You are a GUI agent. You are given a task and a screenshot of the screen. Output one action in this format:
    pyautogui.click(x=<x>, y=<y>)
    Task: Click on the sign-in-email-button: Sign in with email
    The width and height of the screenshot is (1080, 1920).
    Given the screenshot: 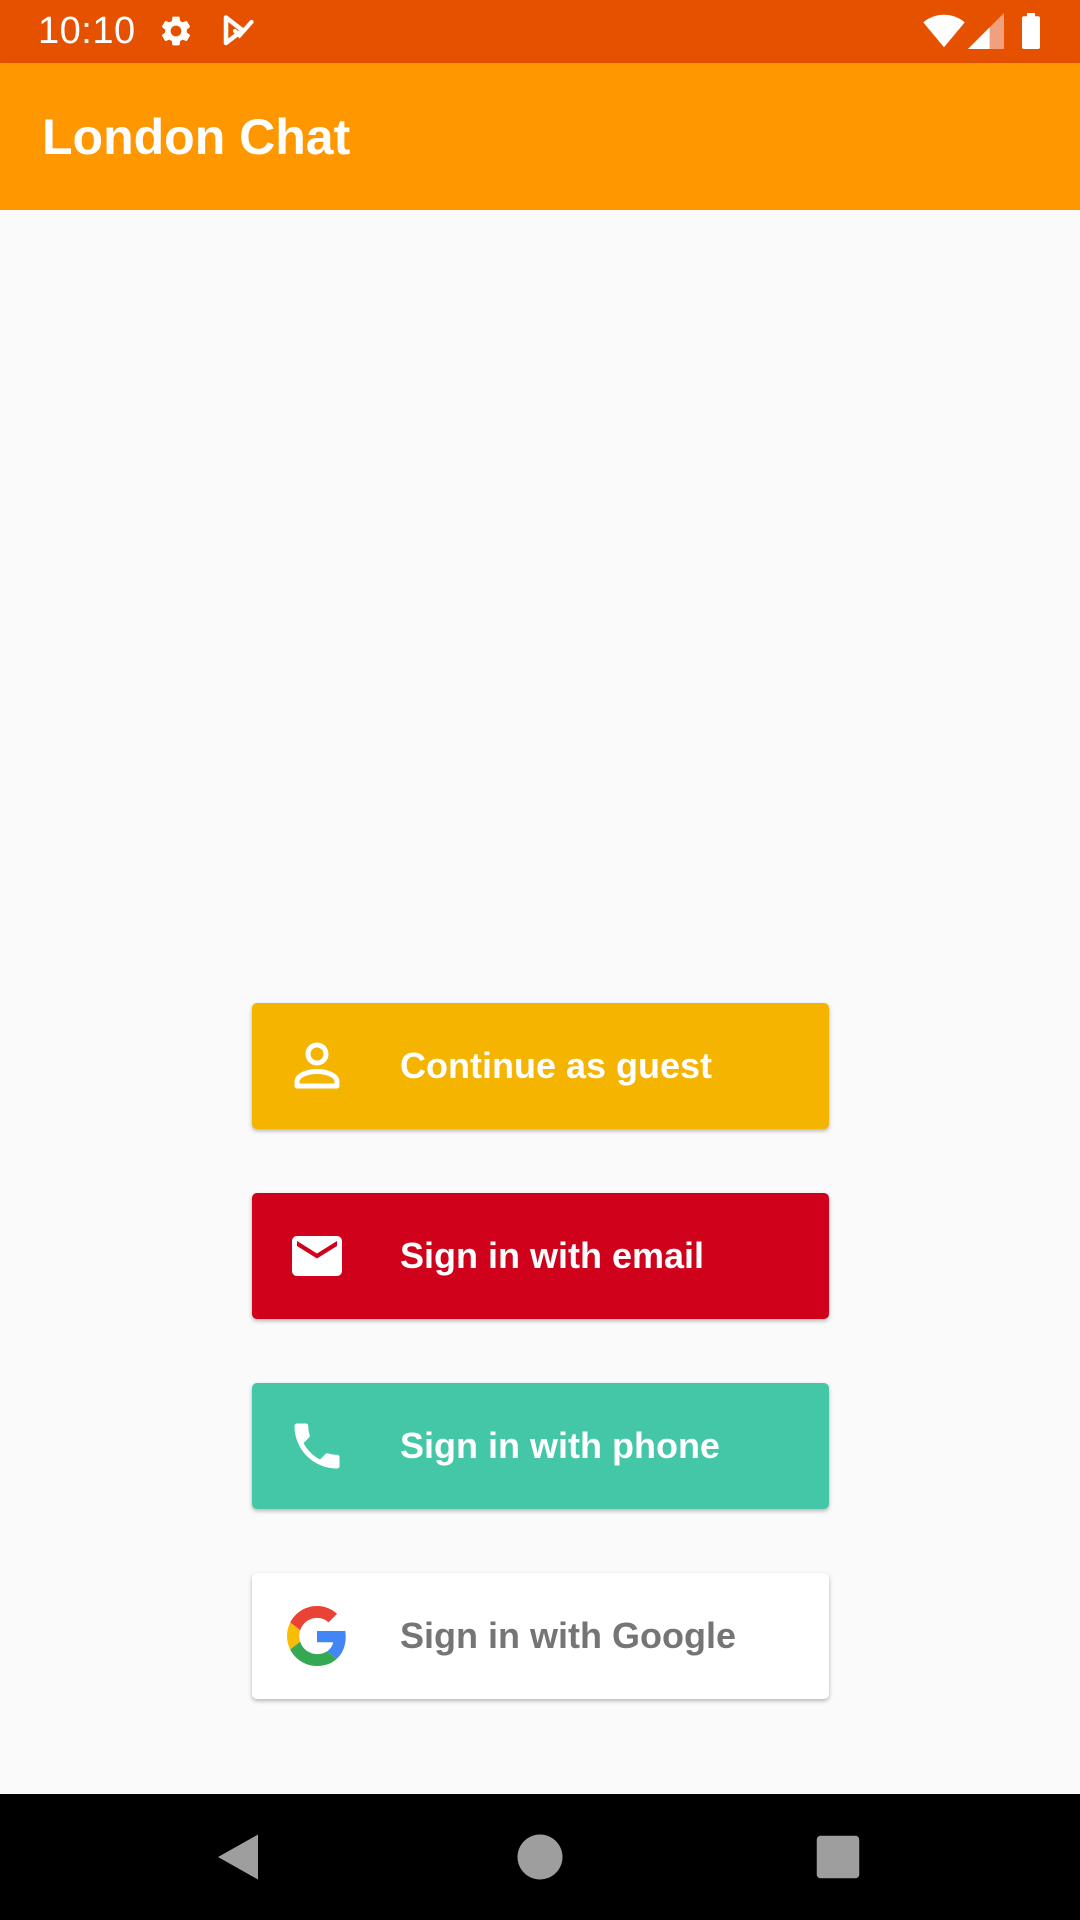 What is the action you would take?
    pyautogui.click(x=540, y=1256)
    